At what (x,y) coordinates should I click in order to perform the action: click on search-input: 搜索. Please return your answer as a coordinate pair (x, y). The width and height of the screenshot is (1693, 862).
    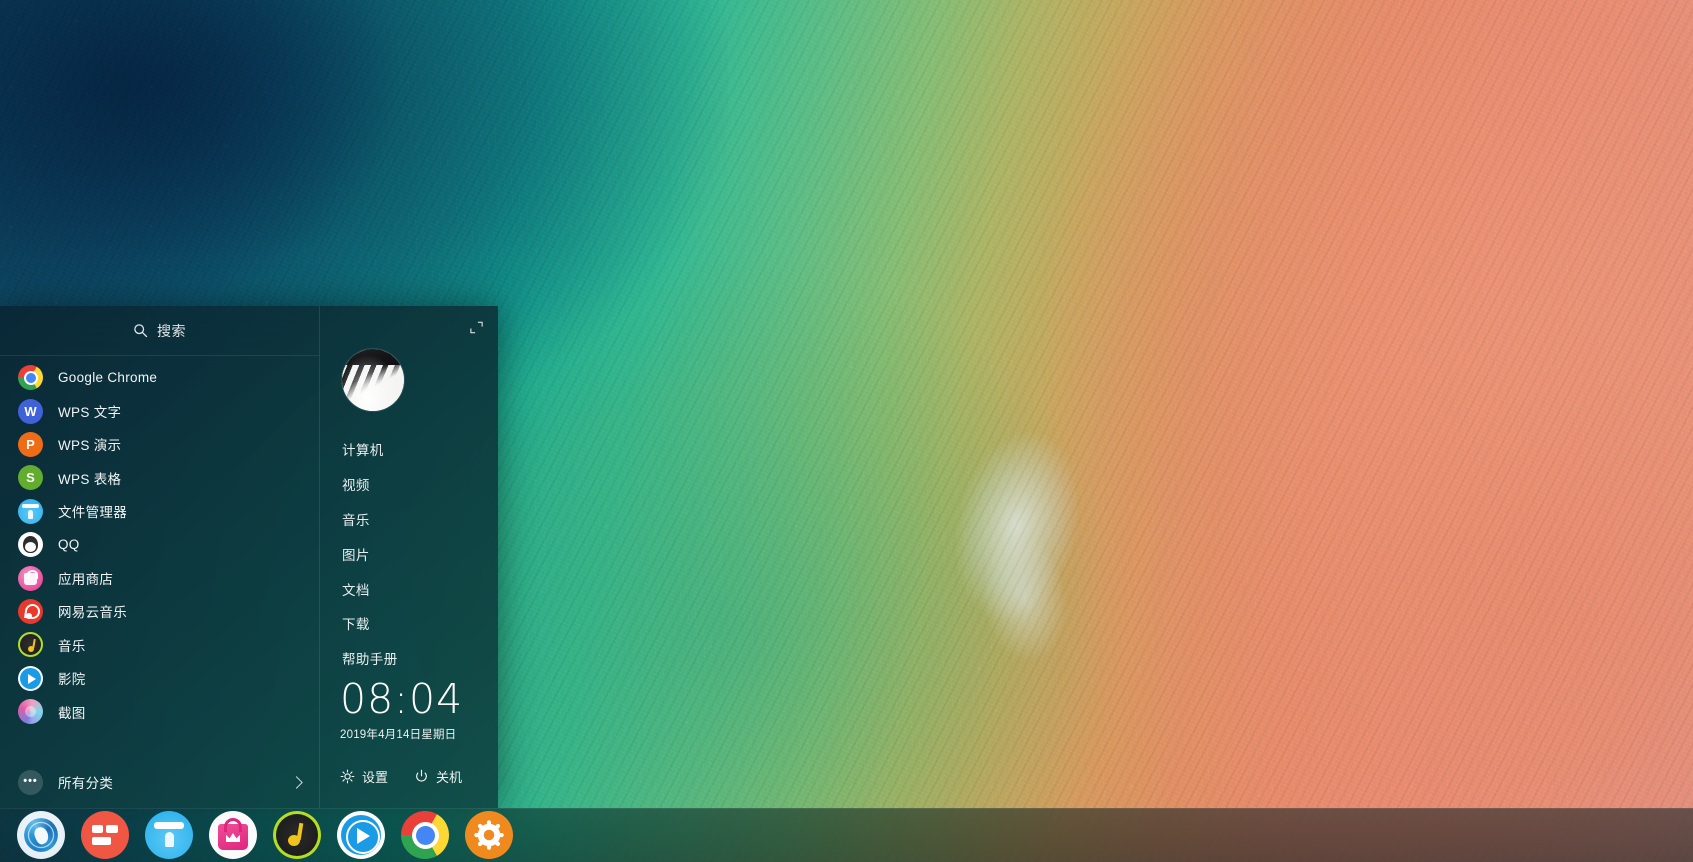
    Looking at the image, I should click on (159, 331).